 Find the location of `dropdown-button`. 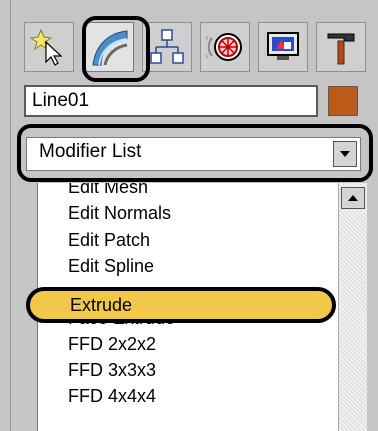

dropdown-button is located at coordinates (345, 154).